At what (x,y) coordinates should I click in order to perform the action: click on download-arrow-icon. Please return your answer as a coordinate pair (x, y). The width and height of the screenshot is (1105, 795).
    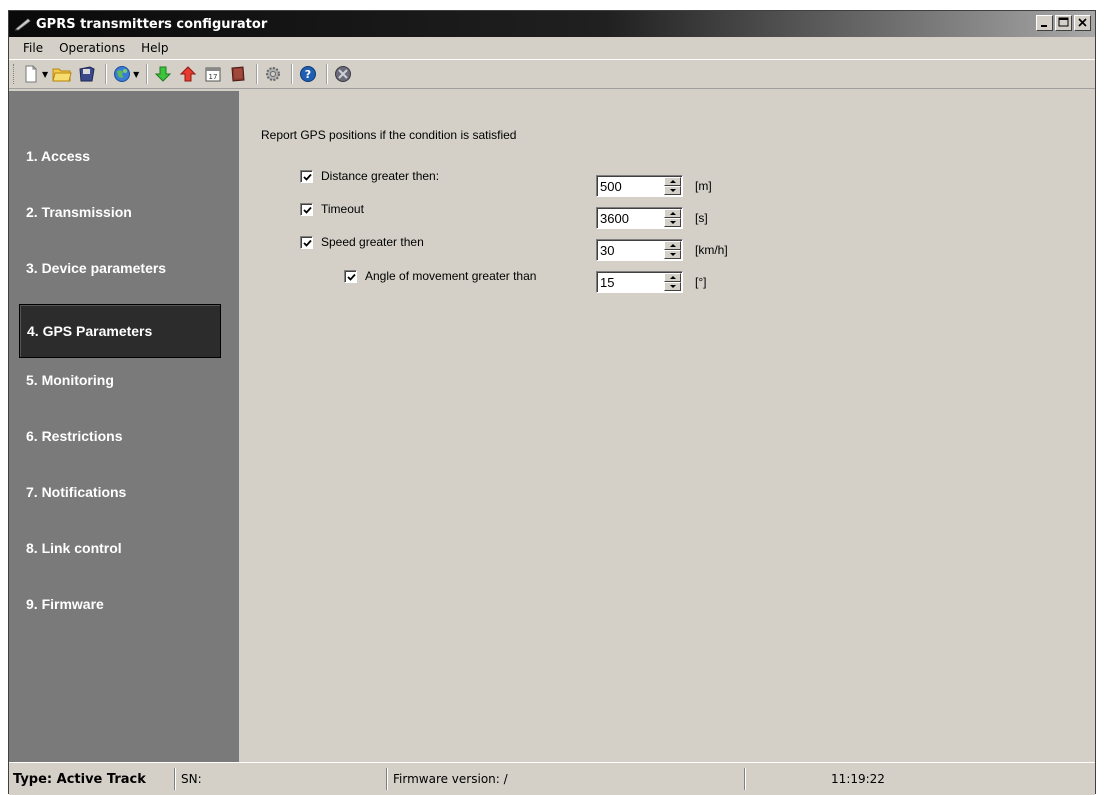
    Looking at the image, I should click on (163, 74).